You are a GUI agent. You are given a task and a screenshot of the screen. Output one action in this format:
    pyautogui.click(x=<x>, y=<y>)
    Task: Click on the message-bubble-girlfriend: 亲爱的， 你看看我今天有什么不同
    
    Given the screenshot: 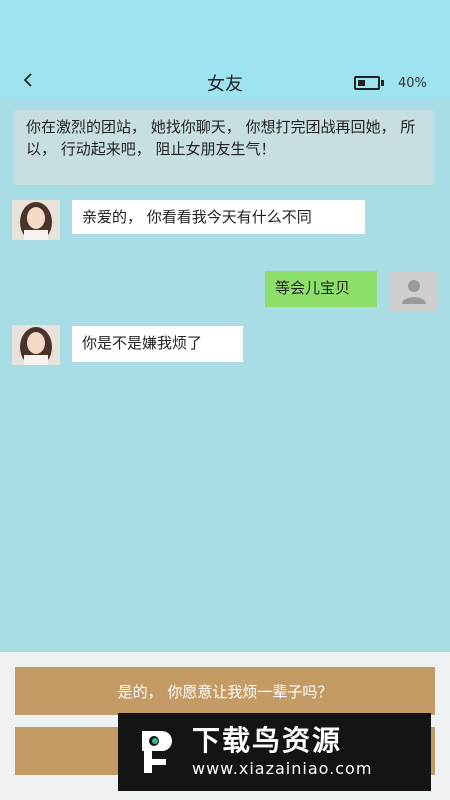 What is the action you would take?
    pyautogui.click(x=218, y=217)
    